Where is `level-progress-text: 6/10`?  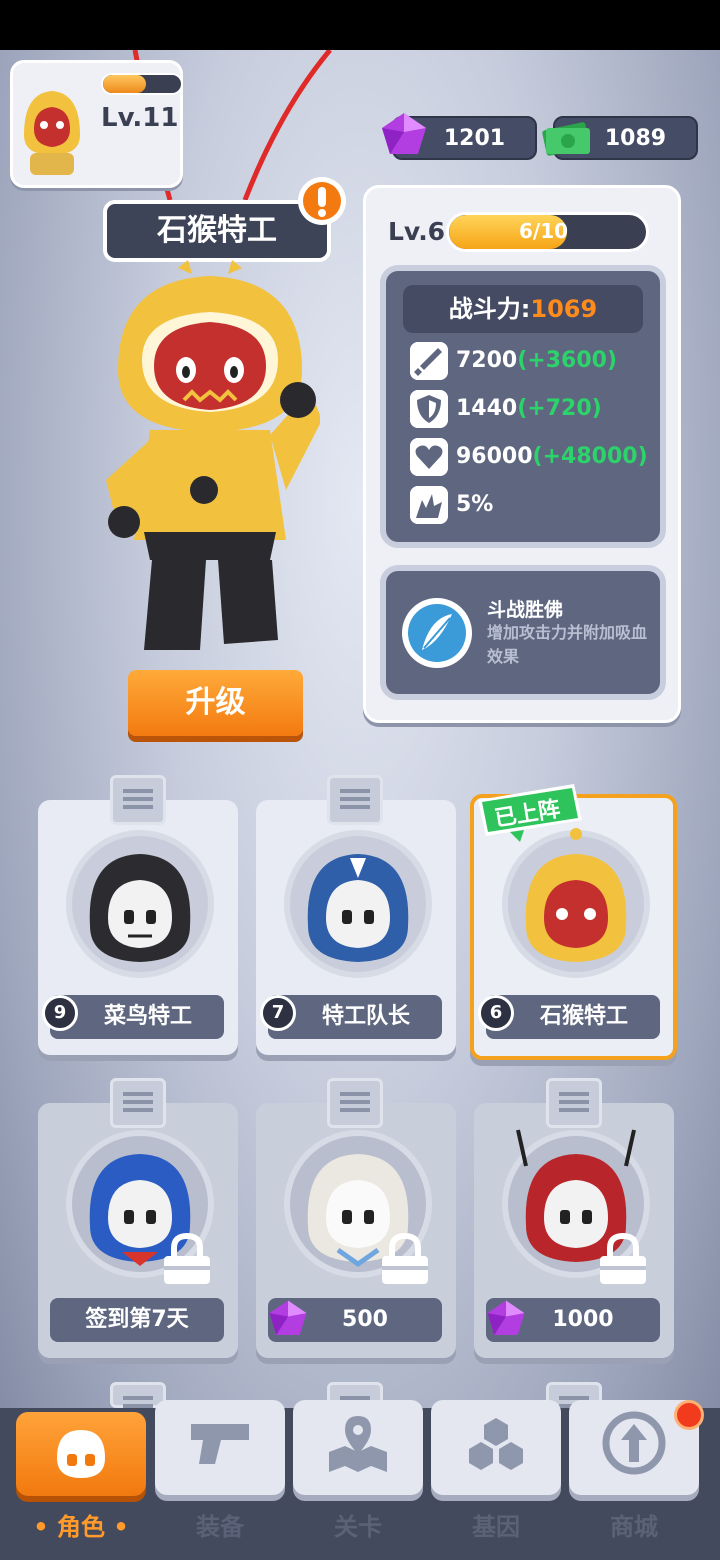 level-progress-text: 6/10 is located at coordinates (543, 231).